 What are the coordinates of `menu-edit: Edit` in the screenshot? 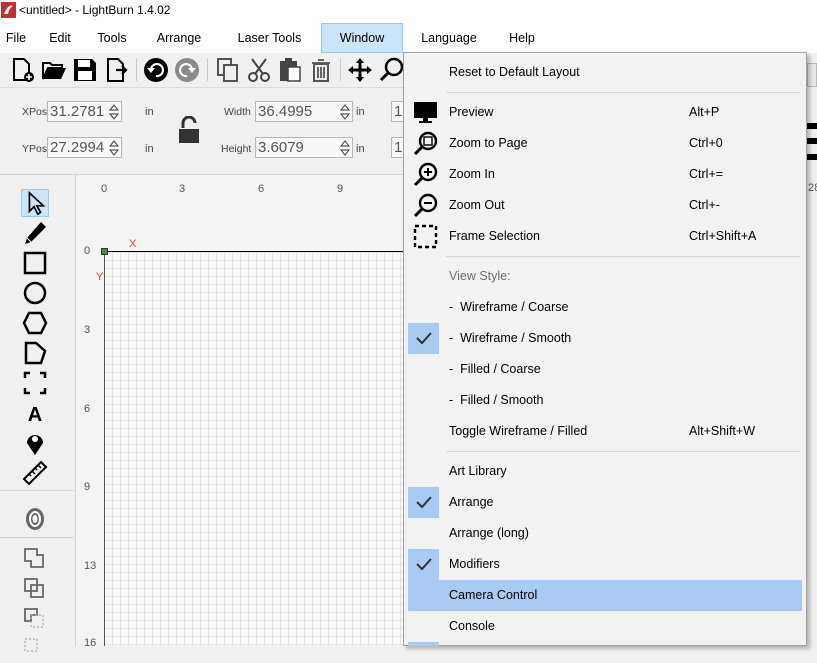 It's located at (60, 38).